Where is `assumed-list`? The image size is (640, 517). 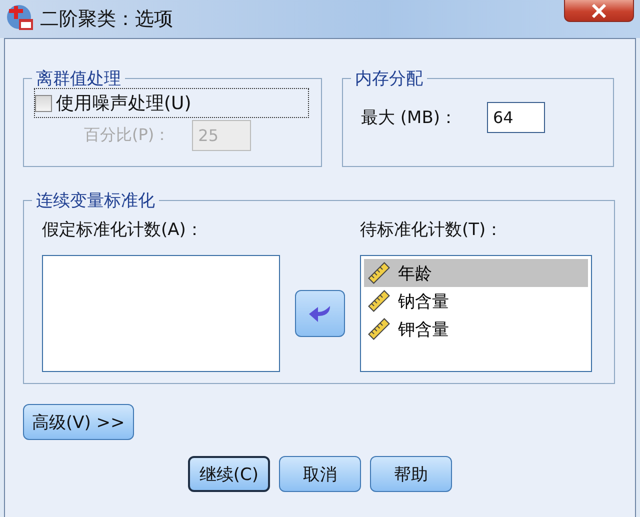 assumed-list is located at coordinates (161, 313).